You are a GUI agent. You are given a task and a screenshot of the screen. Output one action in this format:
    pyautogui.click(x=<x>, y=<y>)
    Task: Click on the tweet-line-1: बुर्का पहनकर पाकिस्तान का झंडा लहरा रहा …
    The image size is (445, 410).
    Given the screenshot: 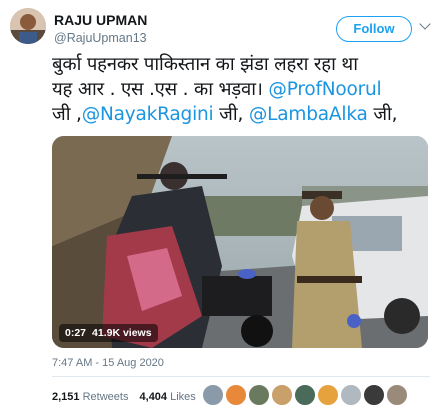 What is the action you would take?
    pyautogui.click(x=205, y=64)
    